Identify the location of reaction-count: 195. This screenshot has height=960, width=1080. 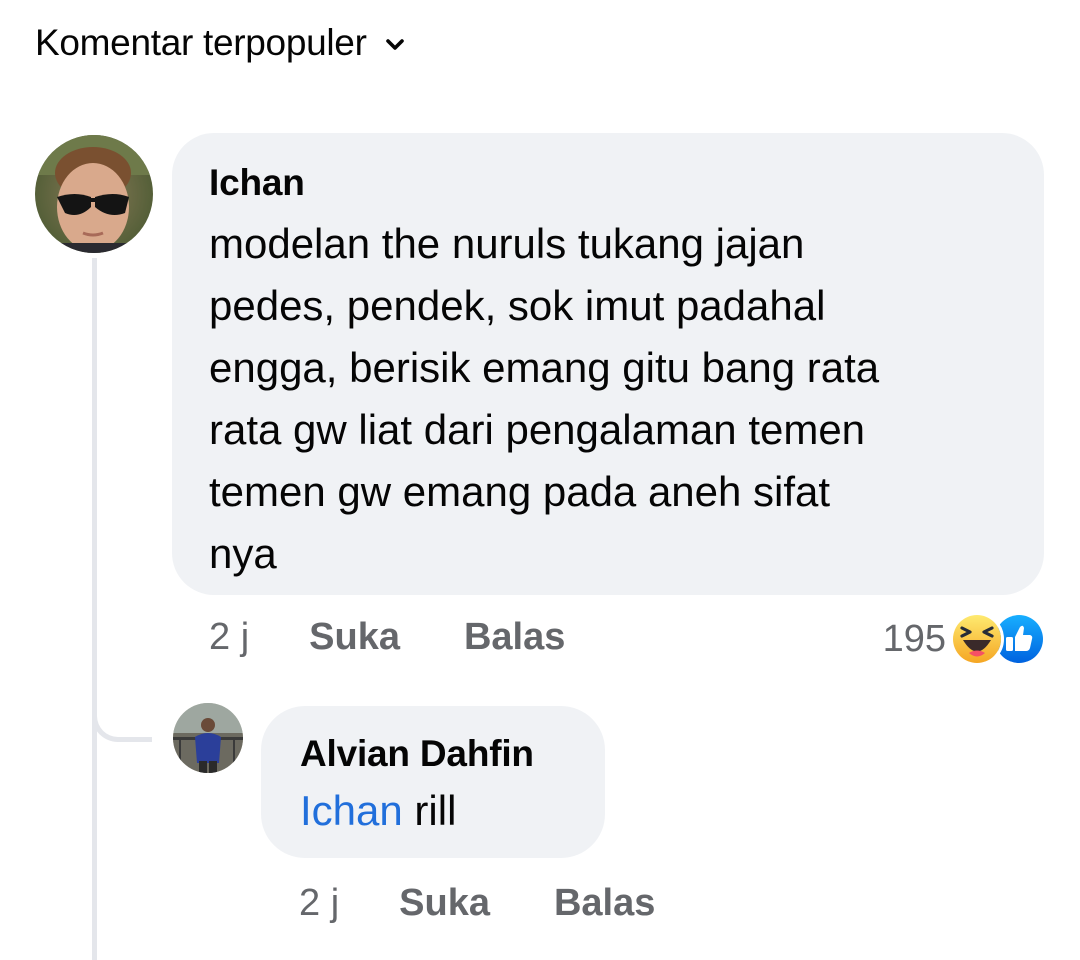
(914, 638).